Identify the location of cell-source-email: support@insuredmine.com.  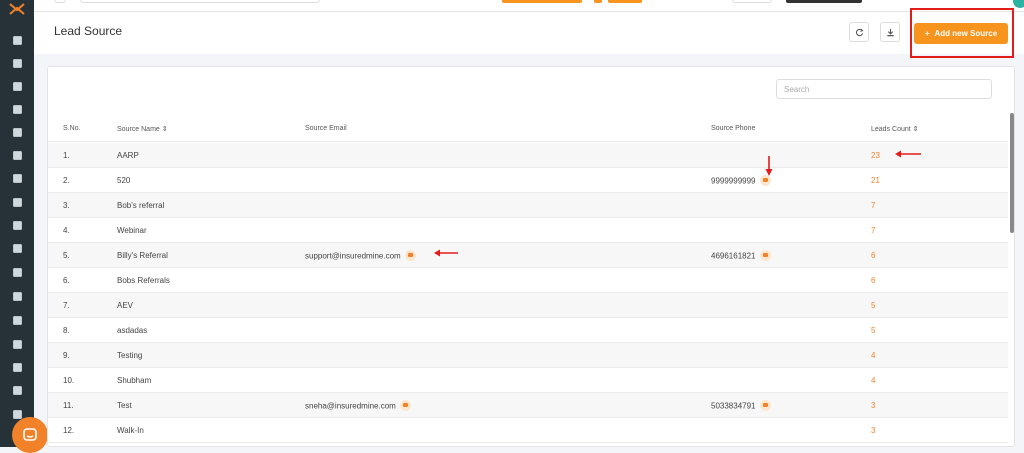
(360, 256).